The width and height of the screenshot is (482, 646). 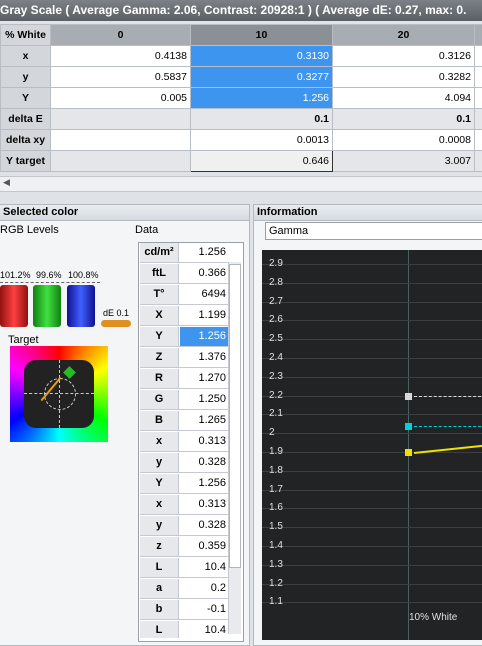 What do you see at coordinates (276, 263) in the screenshot?
I see `chart-y-tick: 2.9` at bounding box center [276, 263].